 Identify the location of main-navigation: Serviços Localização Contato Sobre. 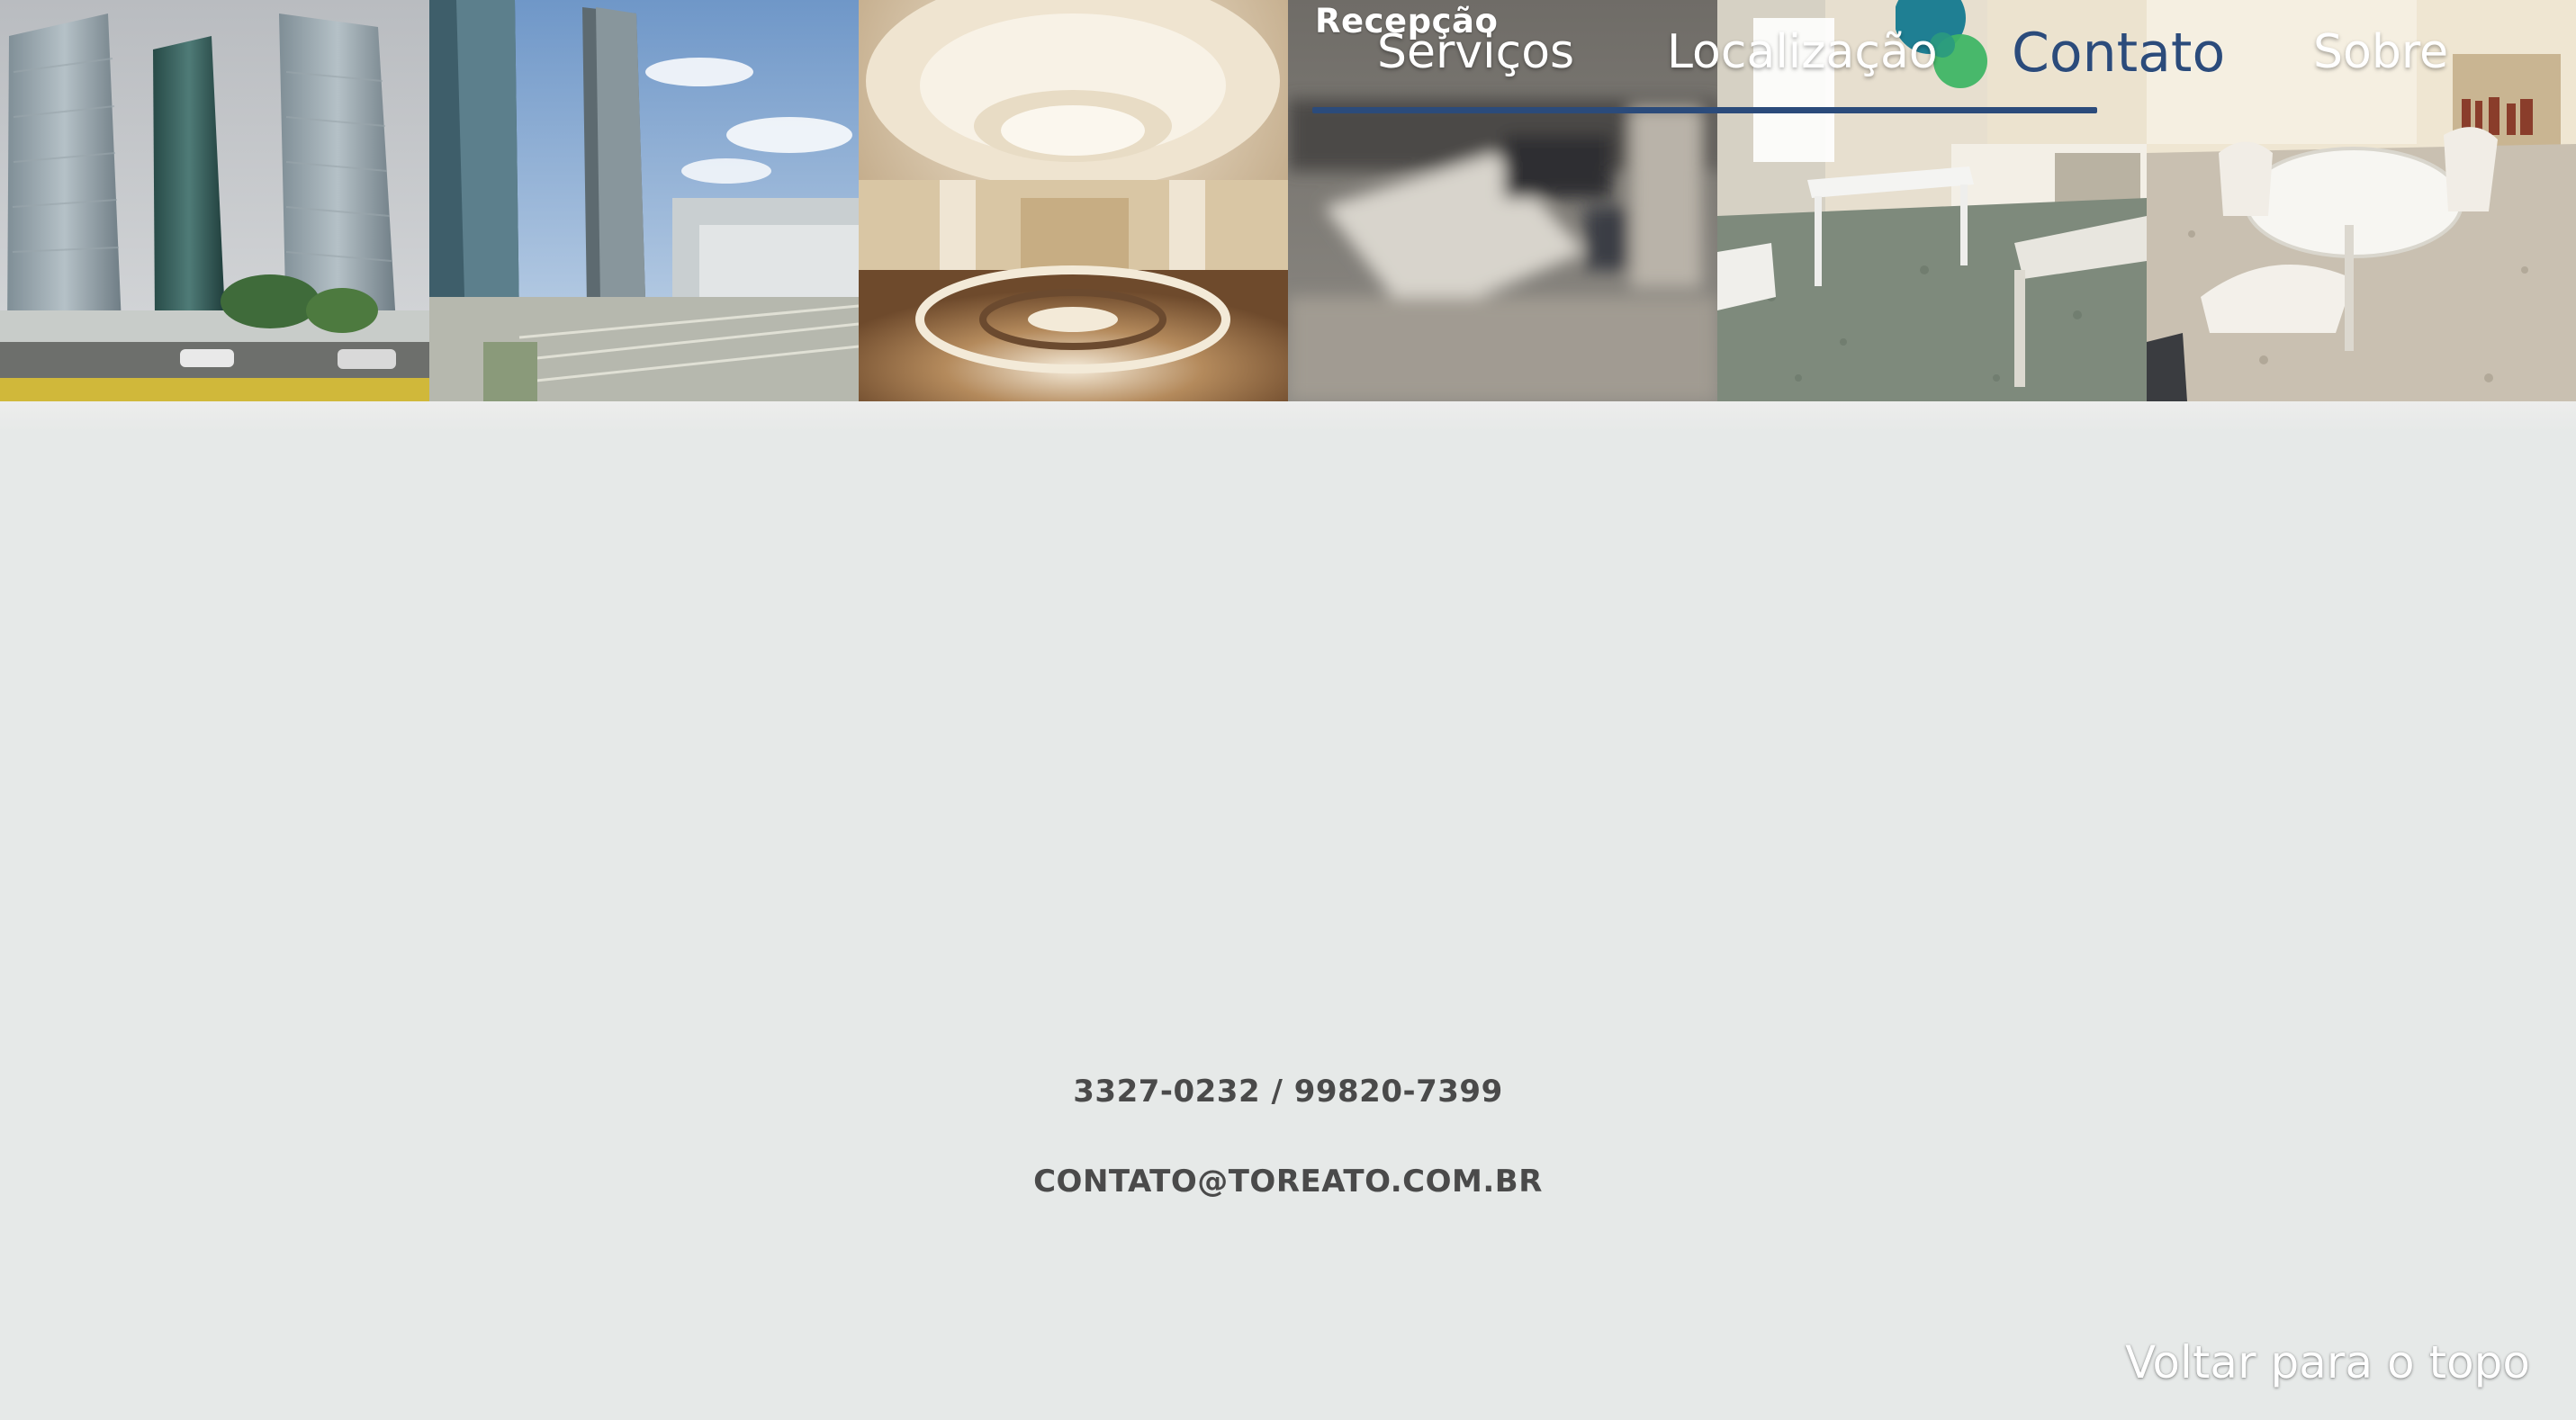
(1288, 63).